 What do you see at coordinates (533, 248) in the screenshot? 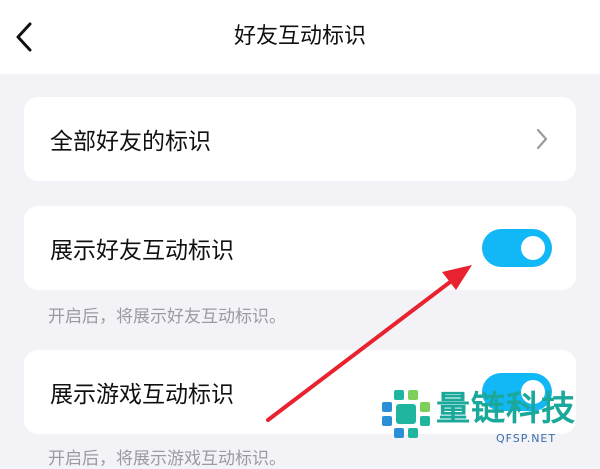
I see `toggle-knob` at bounding box center [533, 248].